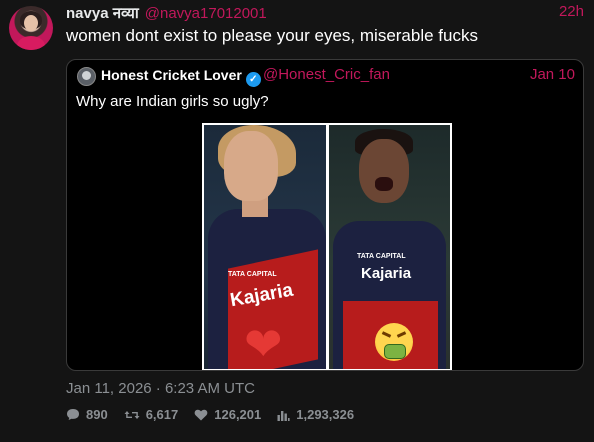 The image size is (594, 442). Describe the element at coordinates (253, 79) in the screenshot. I see `verified-badge-icon: ✓` at that location.